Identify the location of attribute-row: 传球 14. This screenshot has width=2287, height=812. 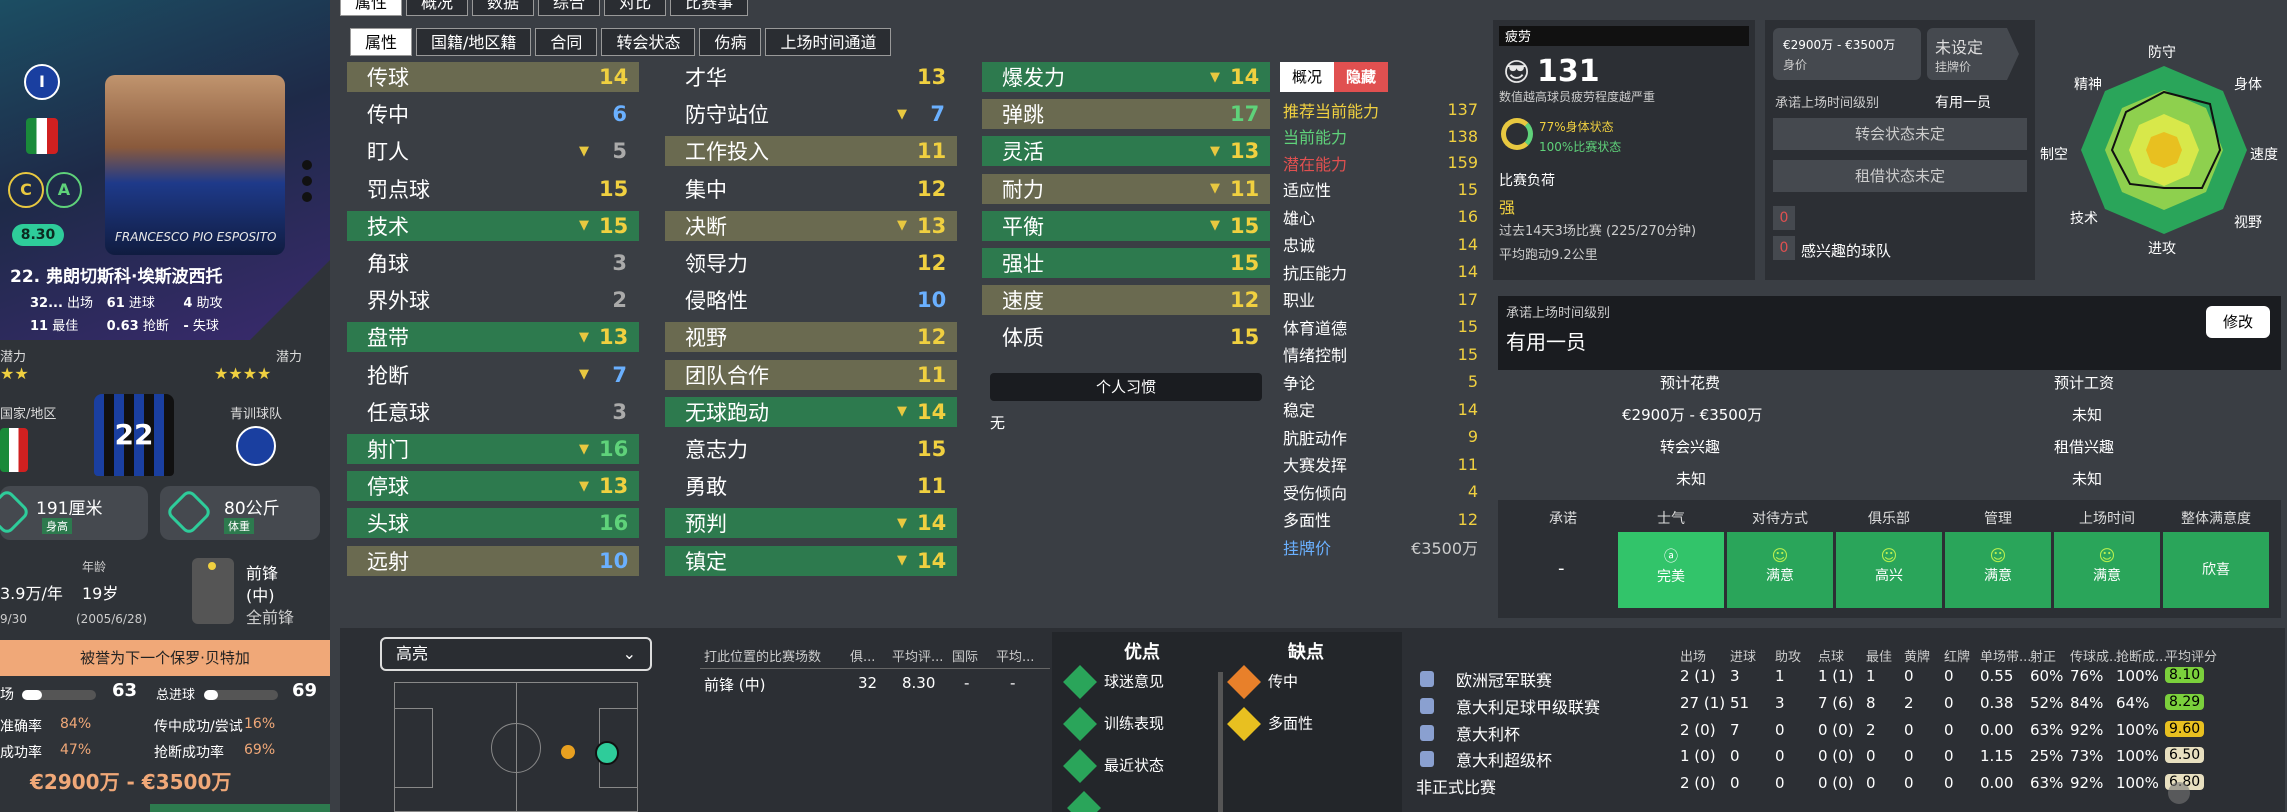
(493, 77).